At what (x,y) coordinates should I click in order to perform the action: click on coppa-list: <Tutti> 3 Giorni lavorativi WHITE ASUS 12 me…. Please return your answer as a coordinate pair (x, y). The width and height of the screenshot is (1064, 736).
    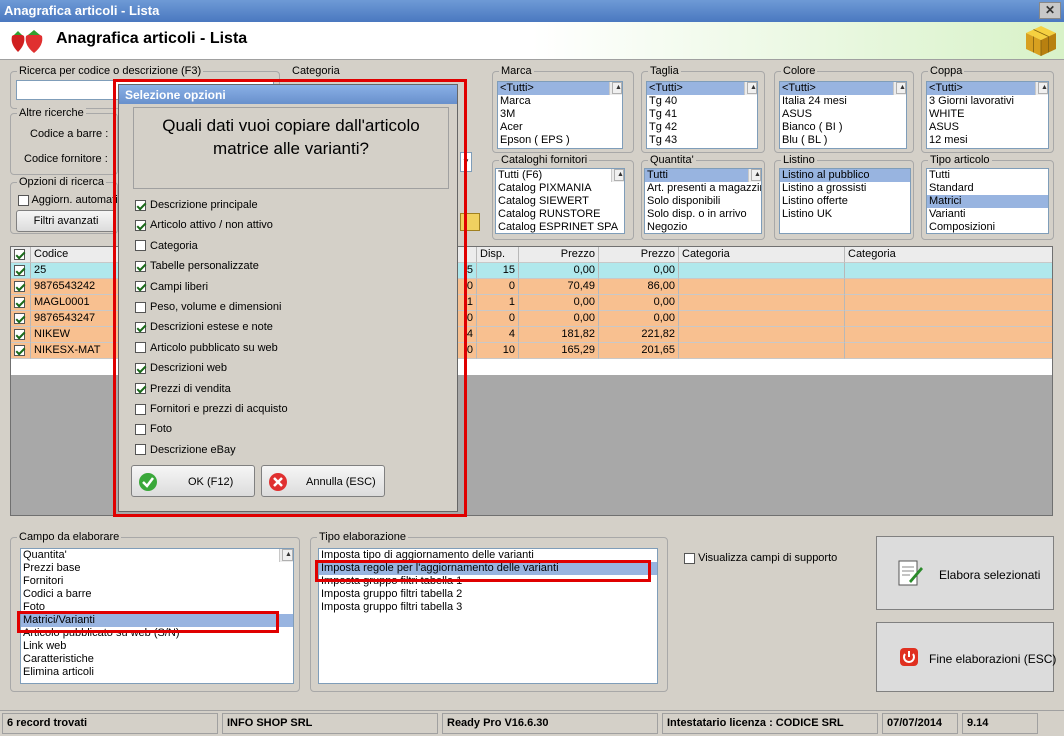
    Looking at the image, I should click on (987, 115).